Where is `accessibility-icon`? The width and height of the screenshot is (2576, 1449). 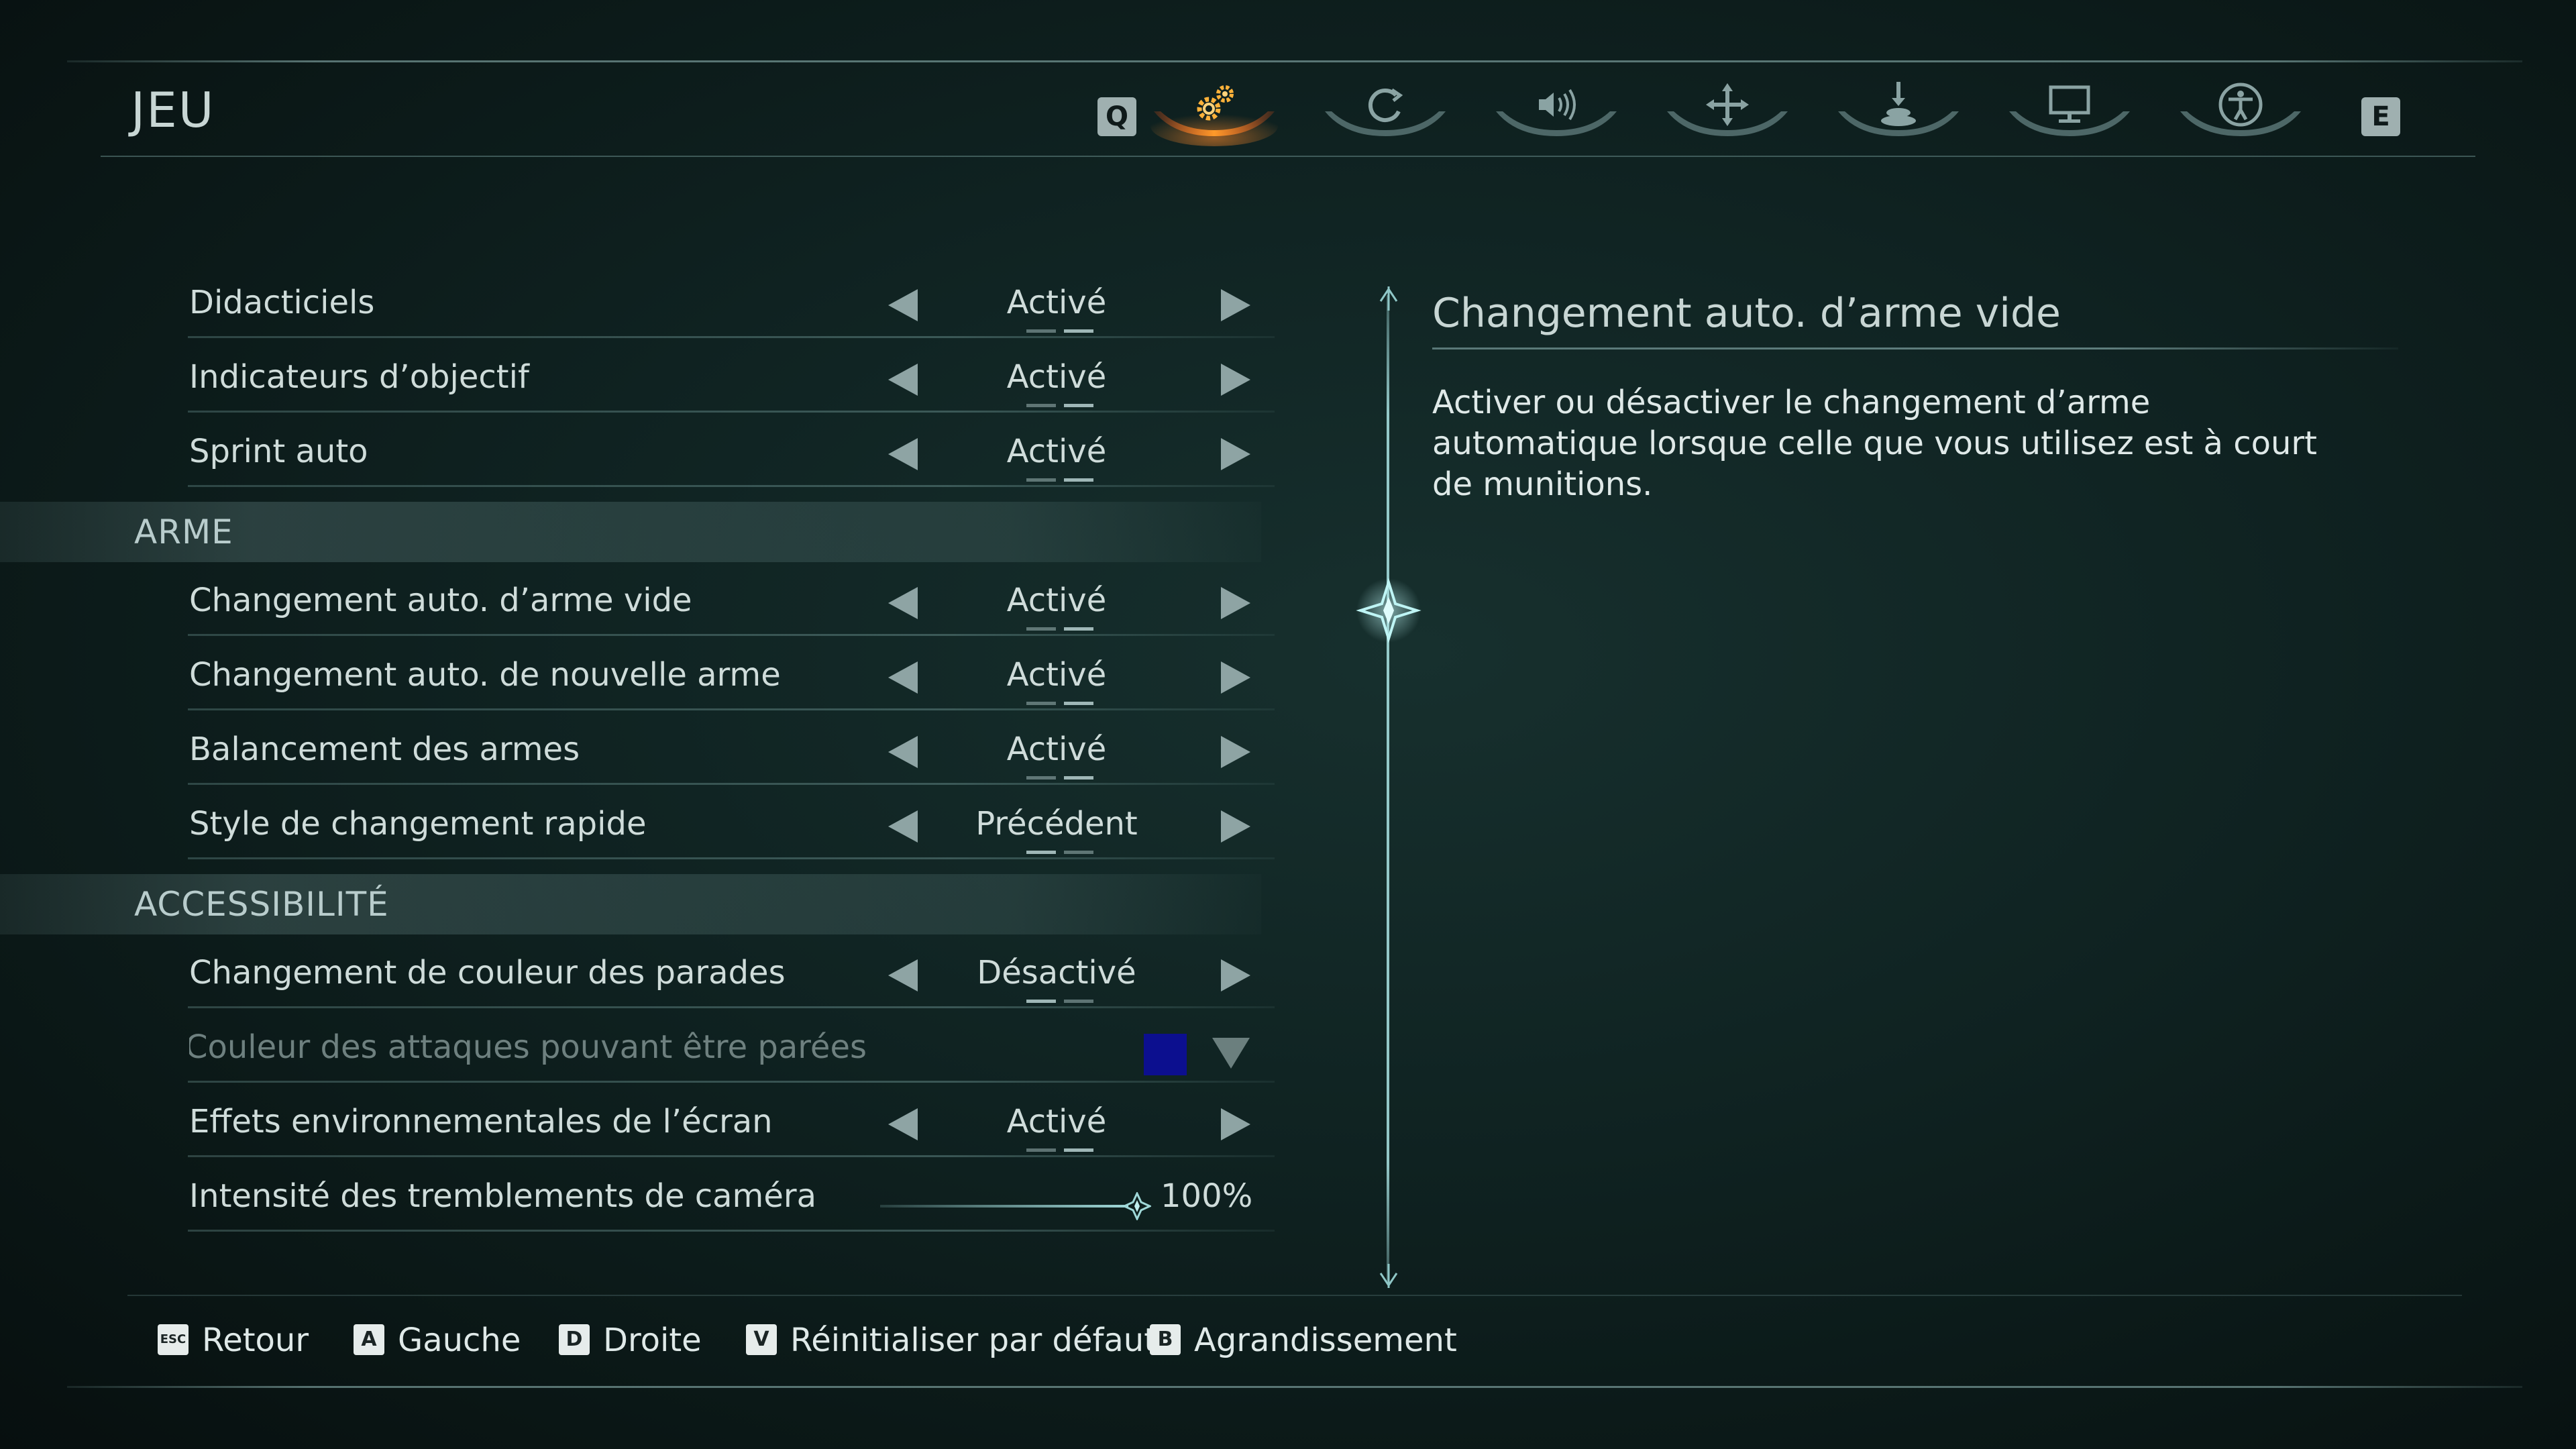 accessibility-icon is located at coordinates (2240, 105).